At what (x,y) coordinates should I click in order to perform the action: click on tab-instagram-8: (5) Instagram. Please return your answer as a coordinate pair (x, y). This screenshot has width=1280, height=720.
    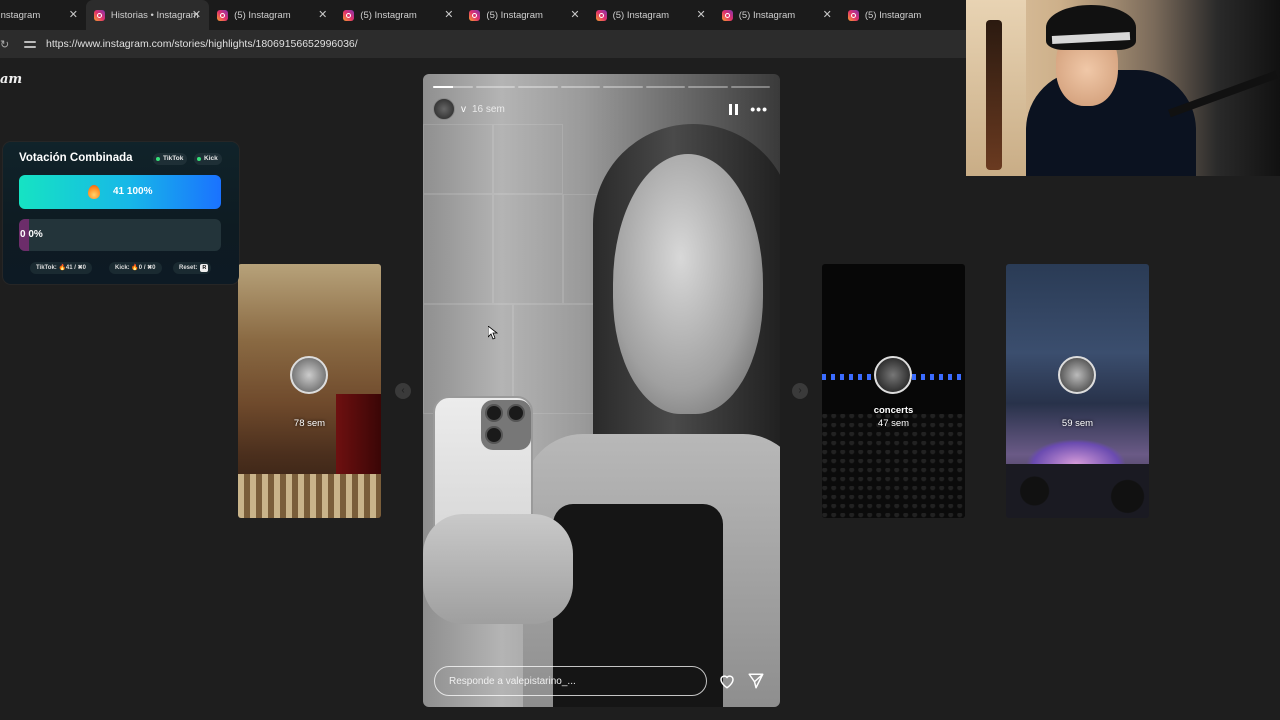
    Looking at the image, I should click on (903, 15).